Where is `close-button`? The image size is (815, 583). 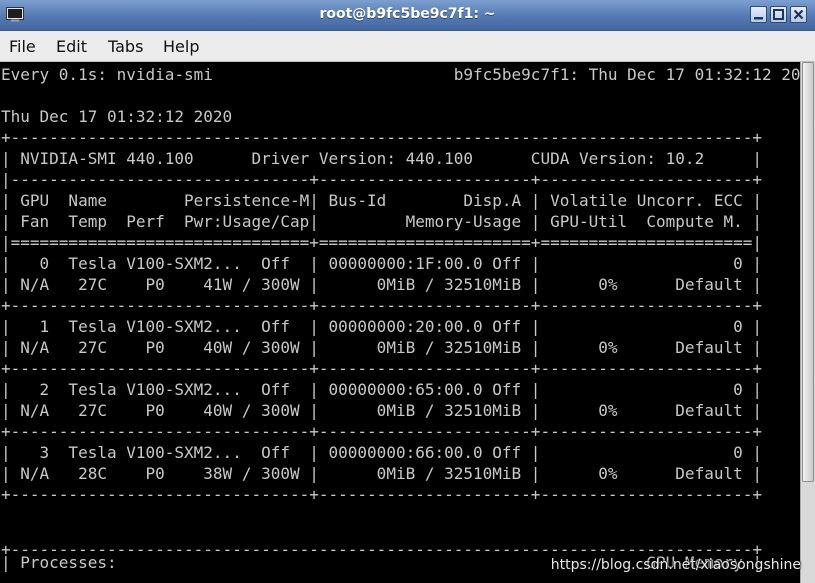
close-button is located at coordinates (798, 14).